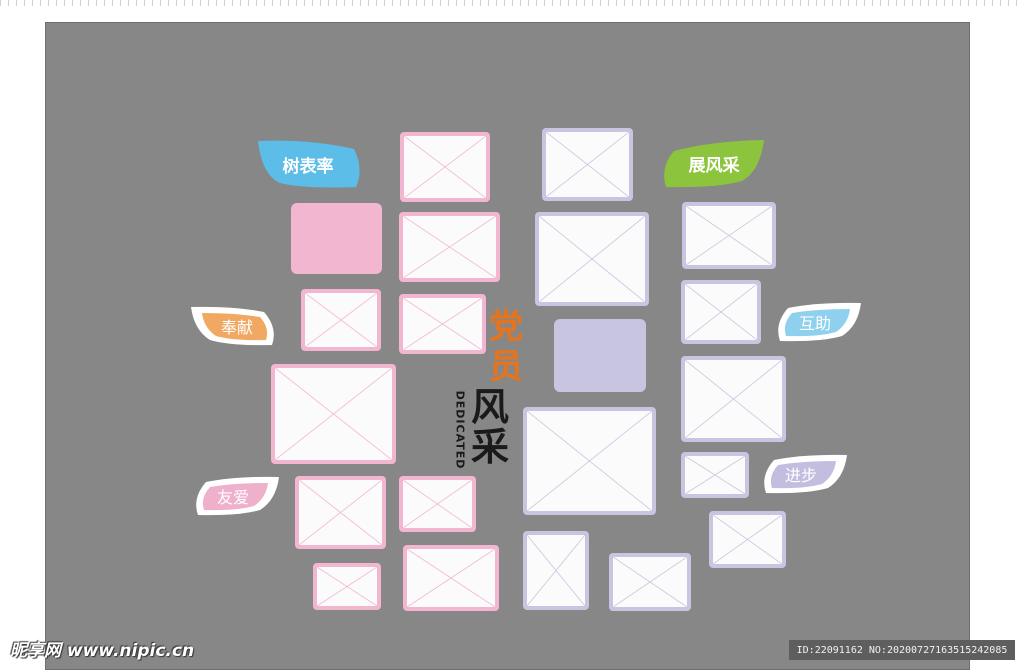  I want to click on lavender-solid-block, so click(600, 355).